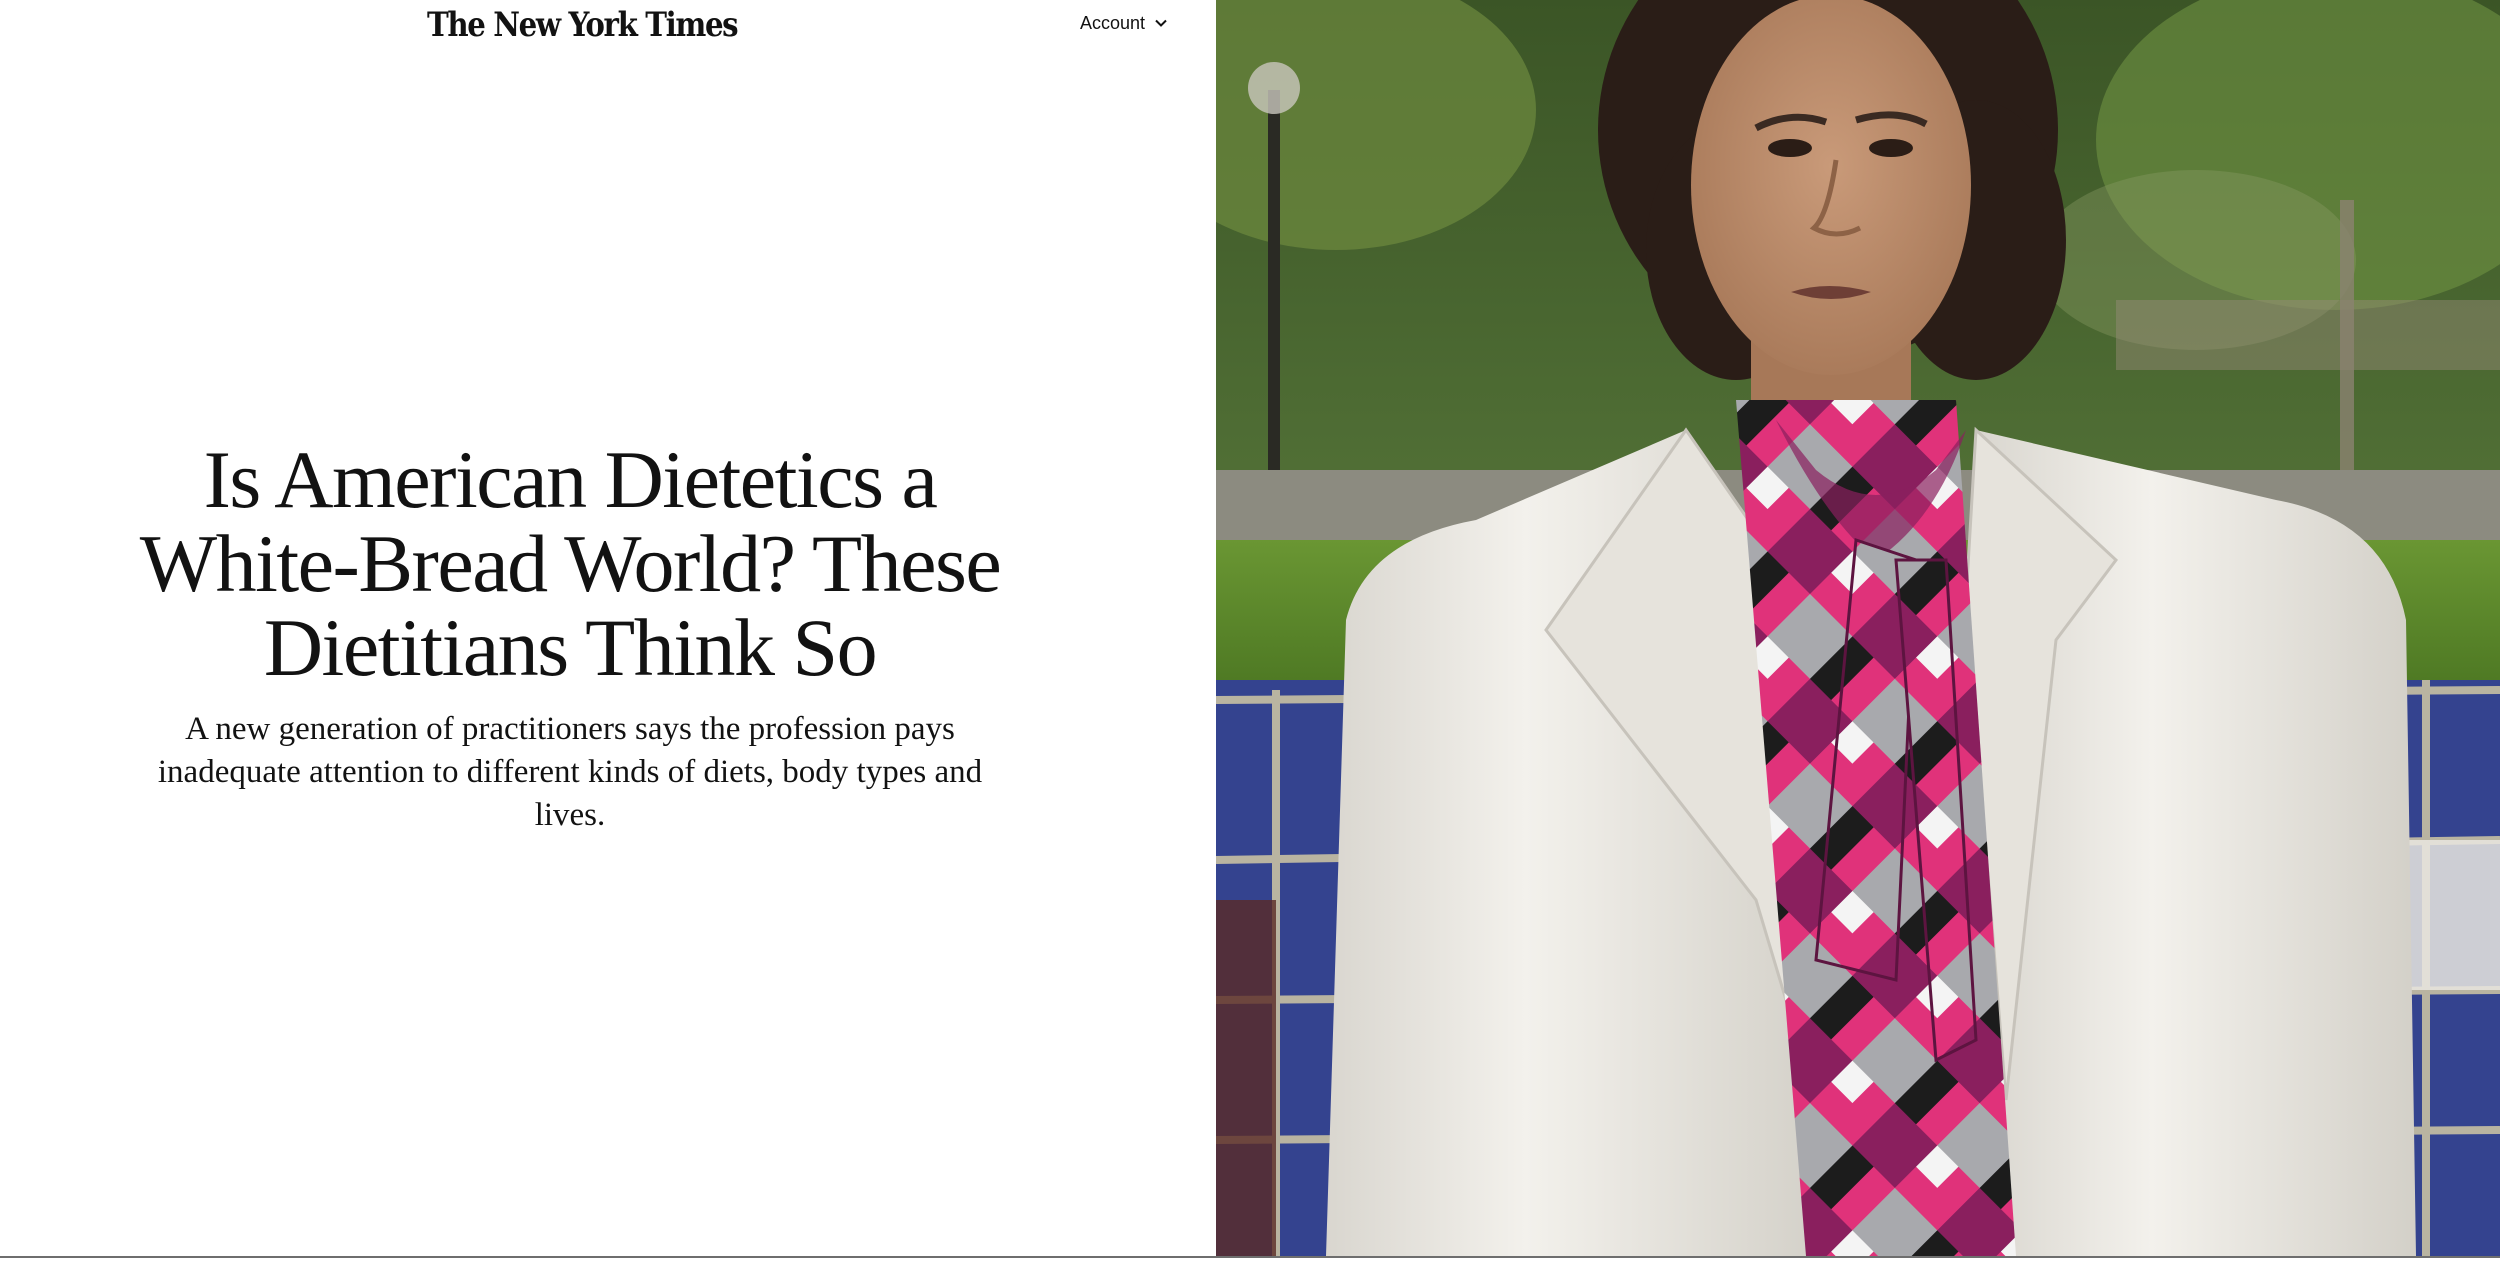 This screenshot has height=1264, width=2500. Describe the element at coordinates (1250, 1261) in the screenshot. I see `bottom-strip` at that location.